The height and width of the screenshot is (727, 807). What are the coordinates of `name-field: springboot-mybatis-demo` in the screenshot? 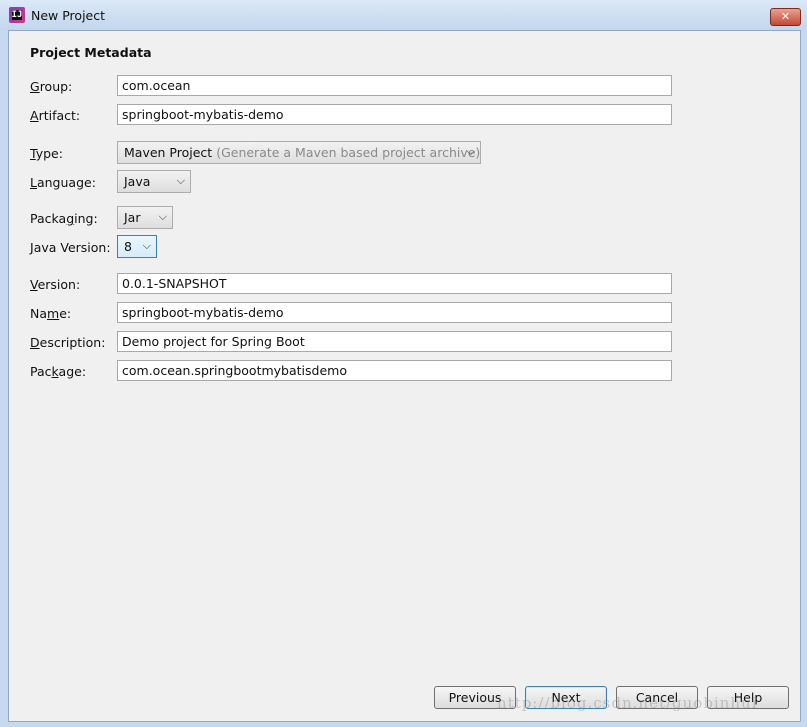 It's located at (394, 312).